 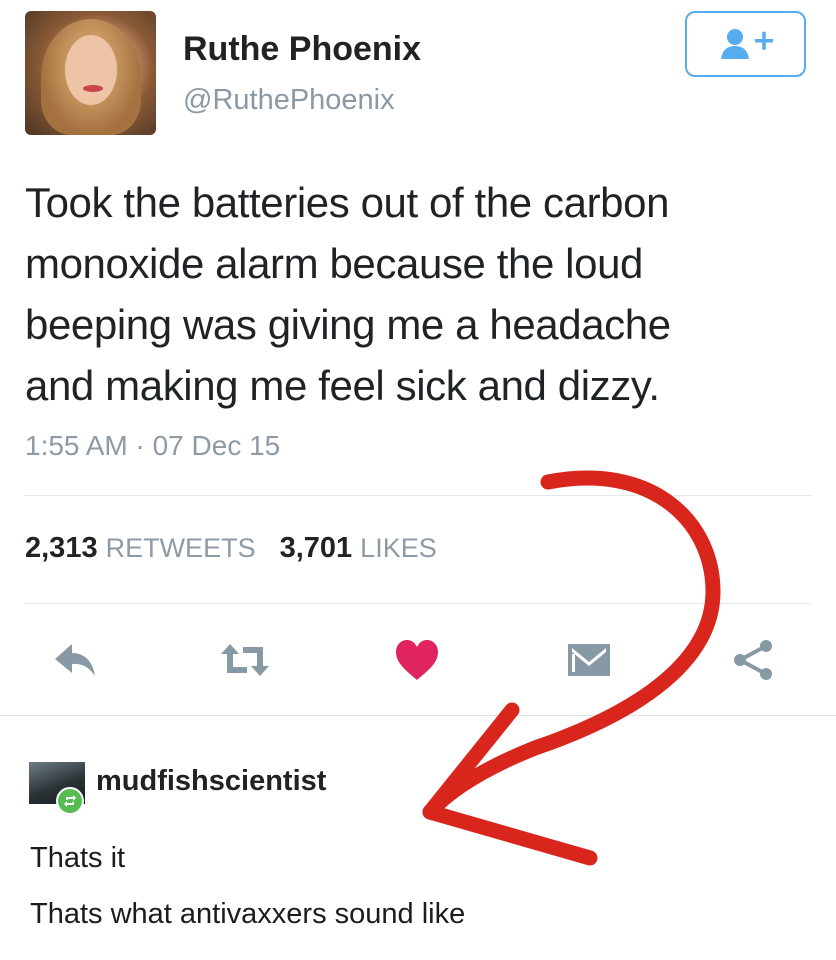 What do you see at coordinates (316, 548) in the screenshot?
I see `like-count: 3,701` at bounding box center [316, 548].